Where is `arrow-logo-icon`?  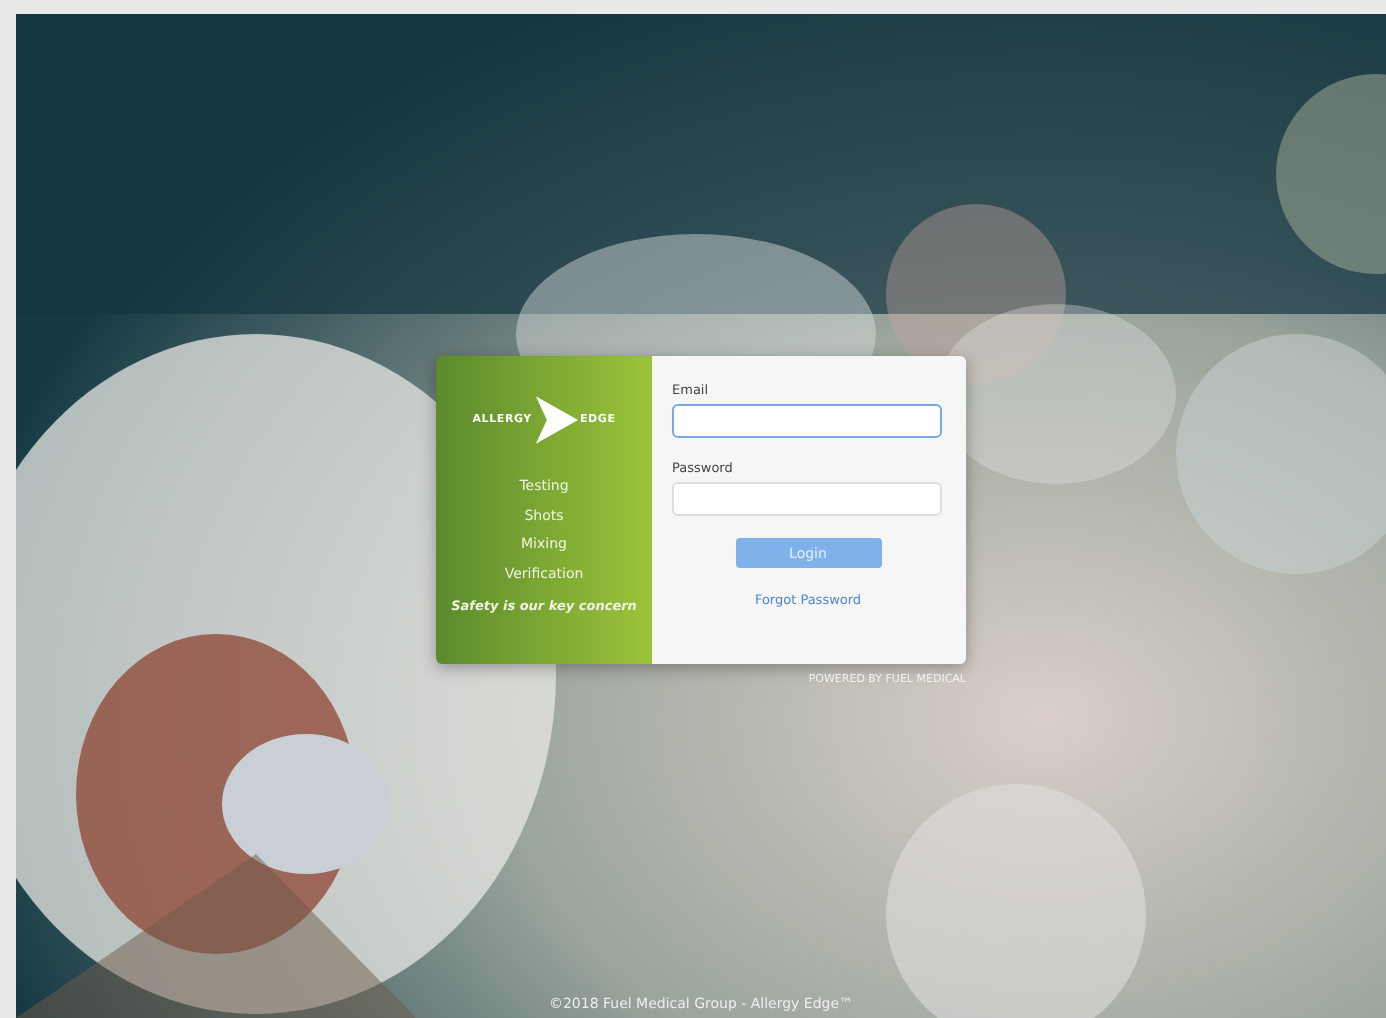
arrow-logo-icon is located at coordinates (555, 420).